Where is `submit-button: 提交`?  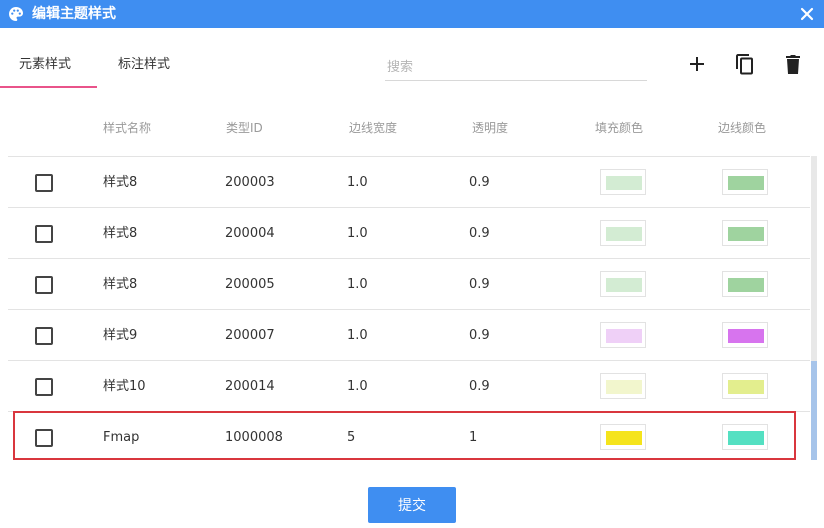 submit-button: 提交 is located at coordinates (412, 505).